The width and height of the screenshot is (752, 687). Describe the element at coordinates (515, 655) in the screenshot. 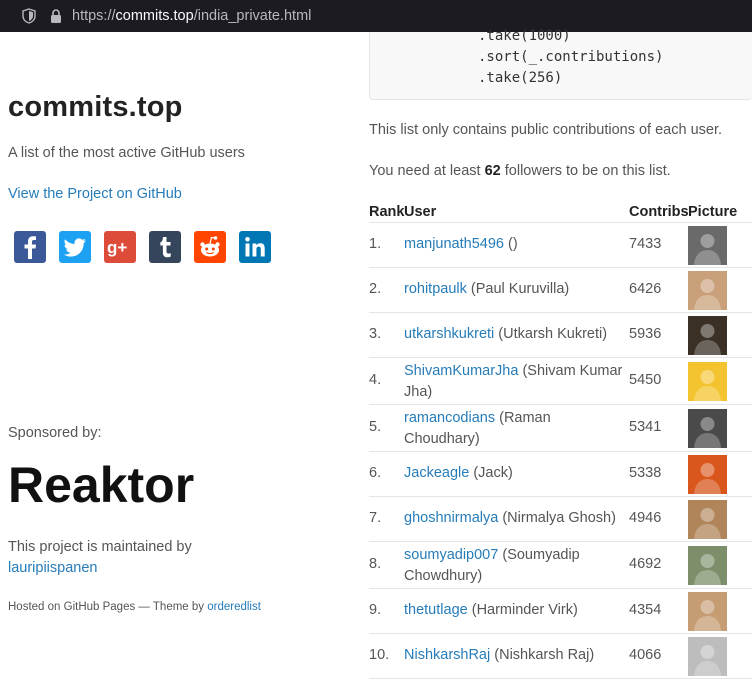

I see `user-cell: NishkarshRaj (Nishkarsh Raj)` at that location.